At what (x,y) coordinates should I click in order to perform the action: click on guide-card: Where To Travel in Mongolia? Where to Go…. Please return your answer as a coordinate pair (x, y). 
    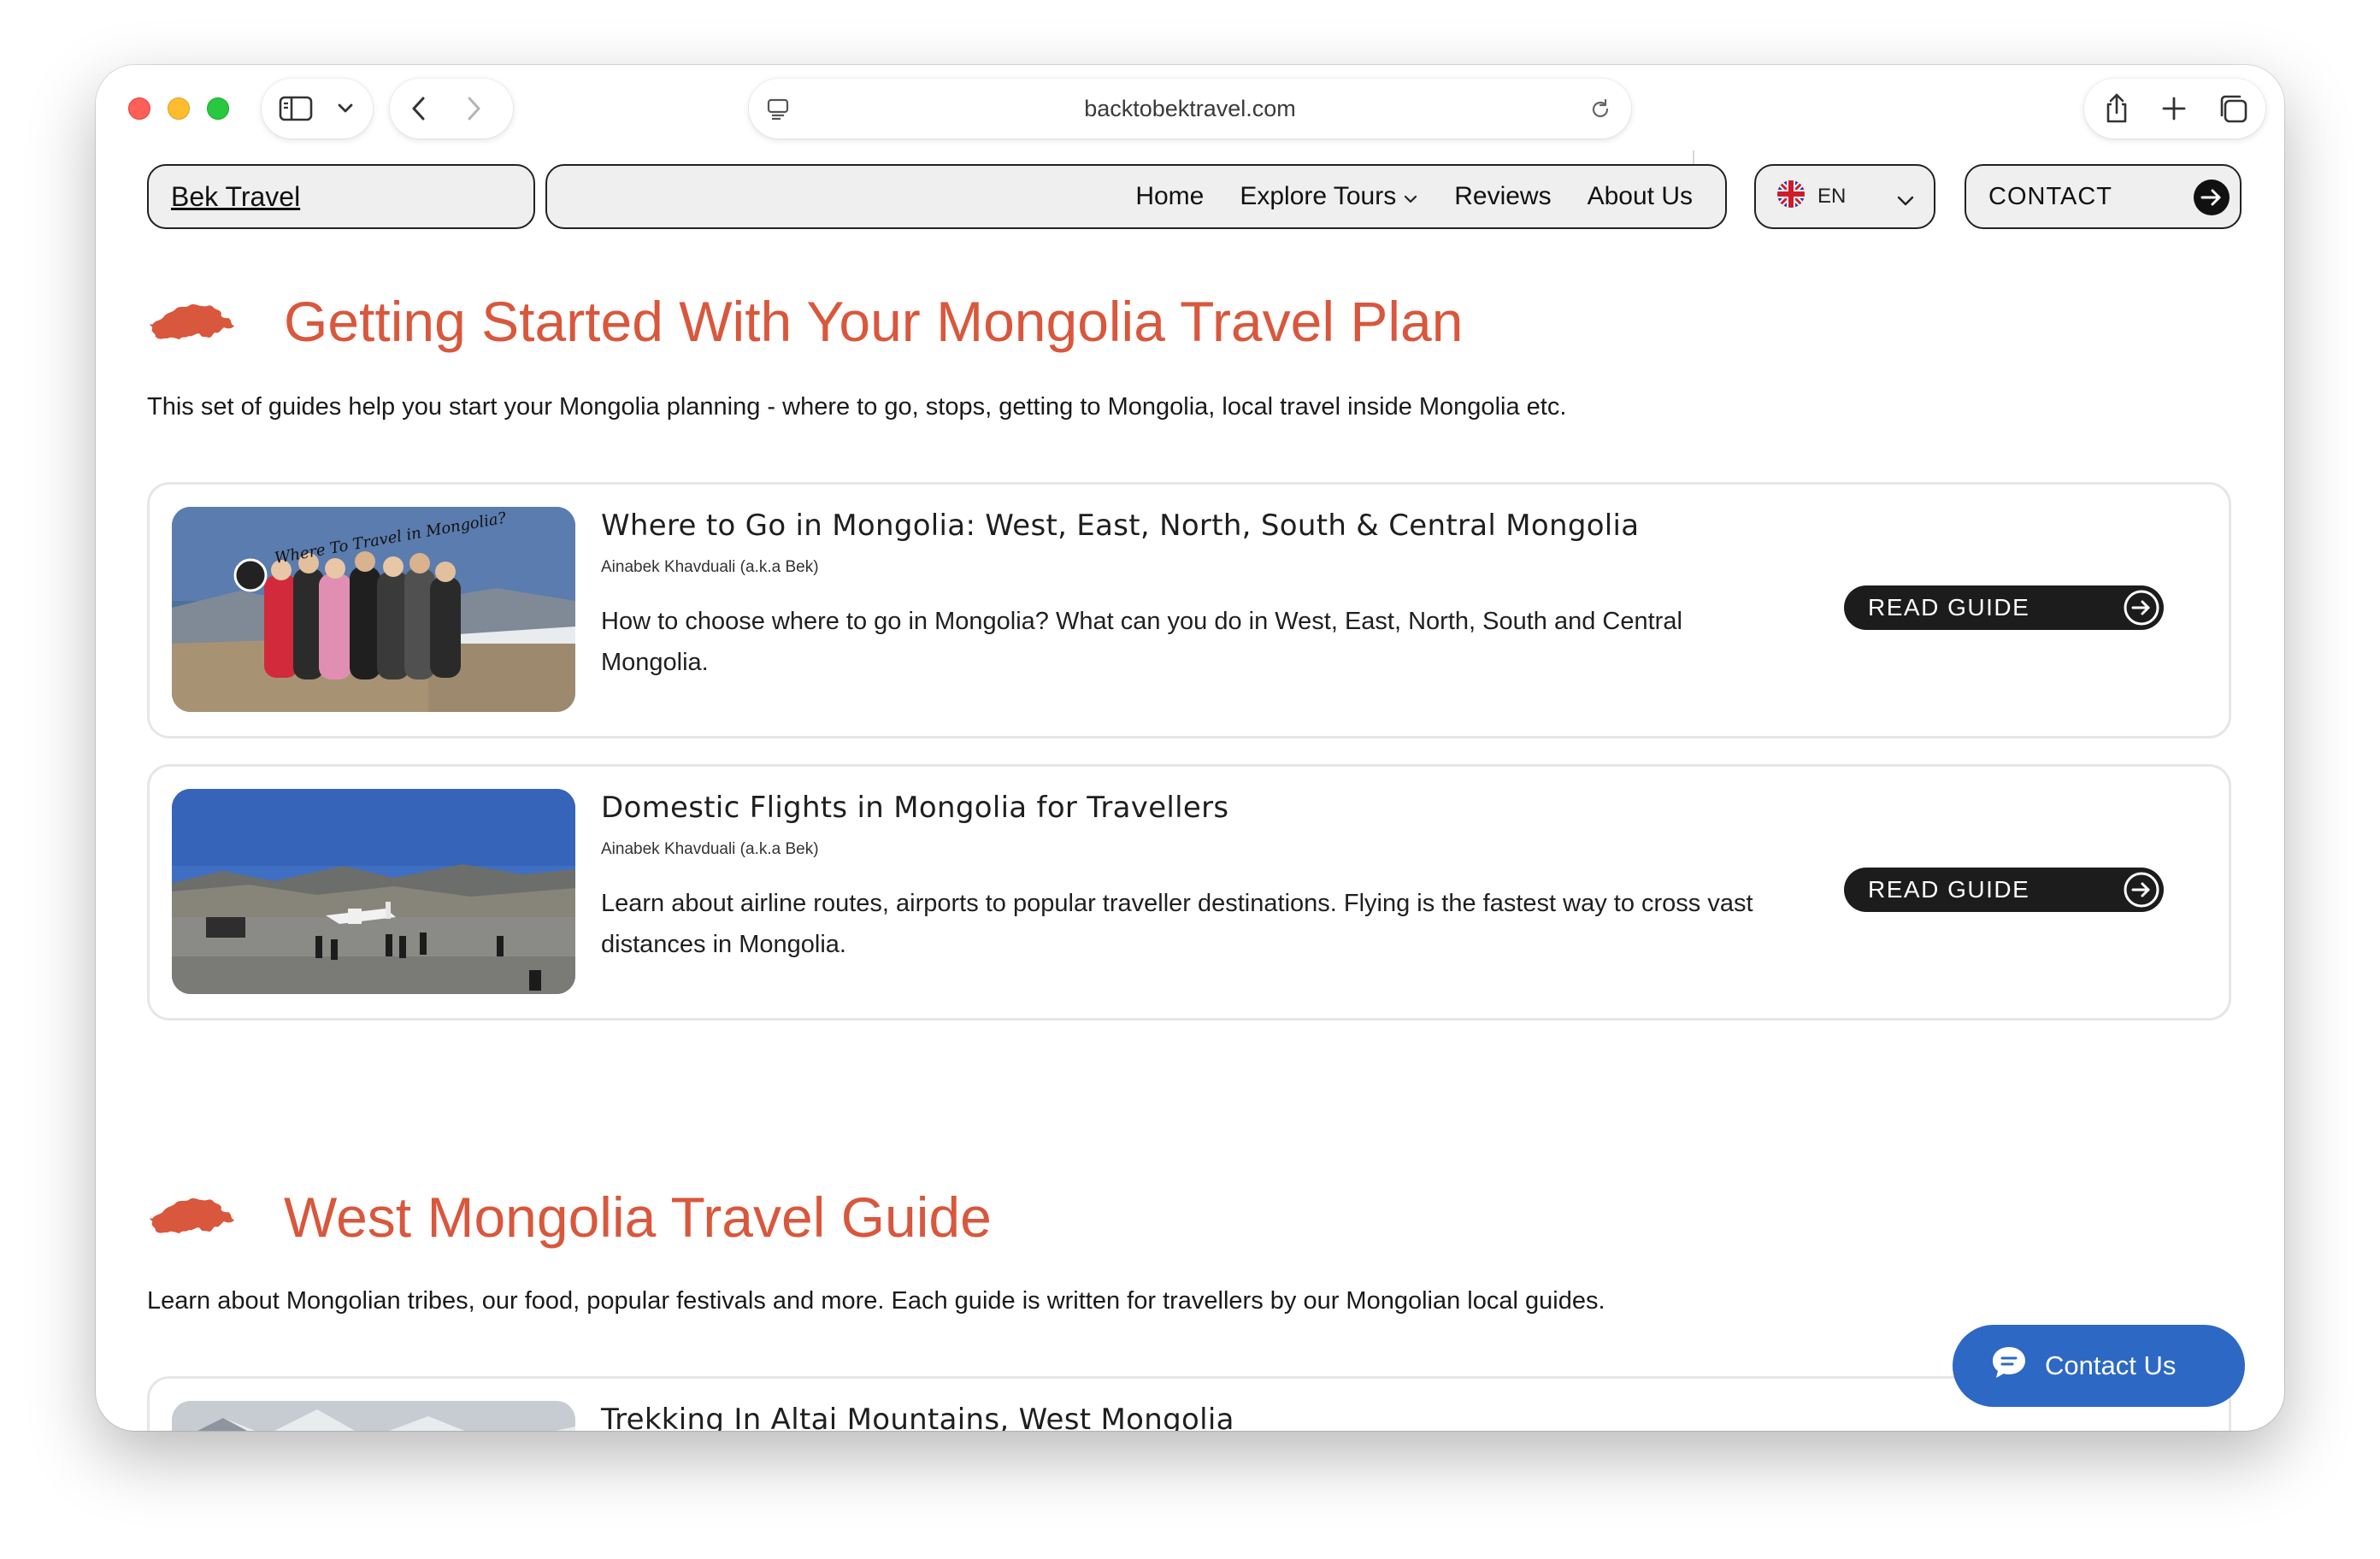
    Looking at the image, I should click on (1189, 610).